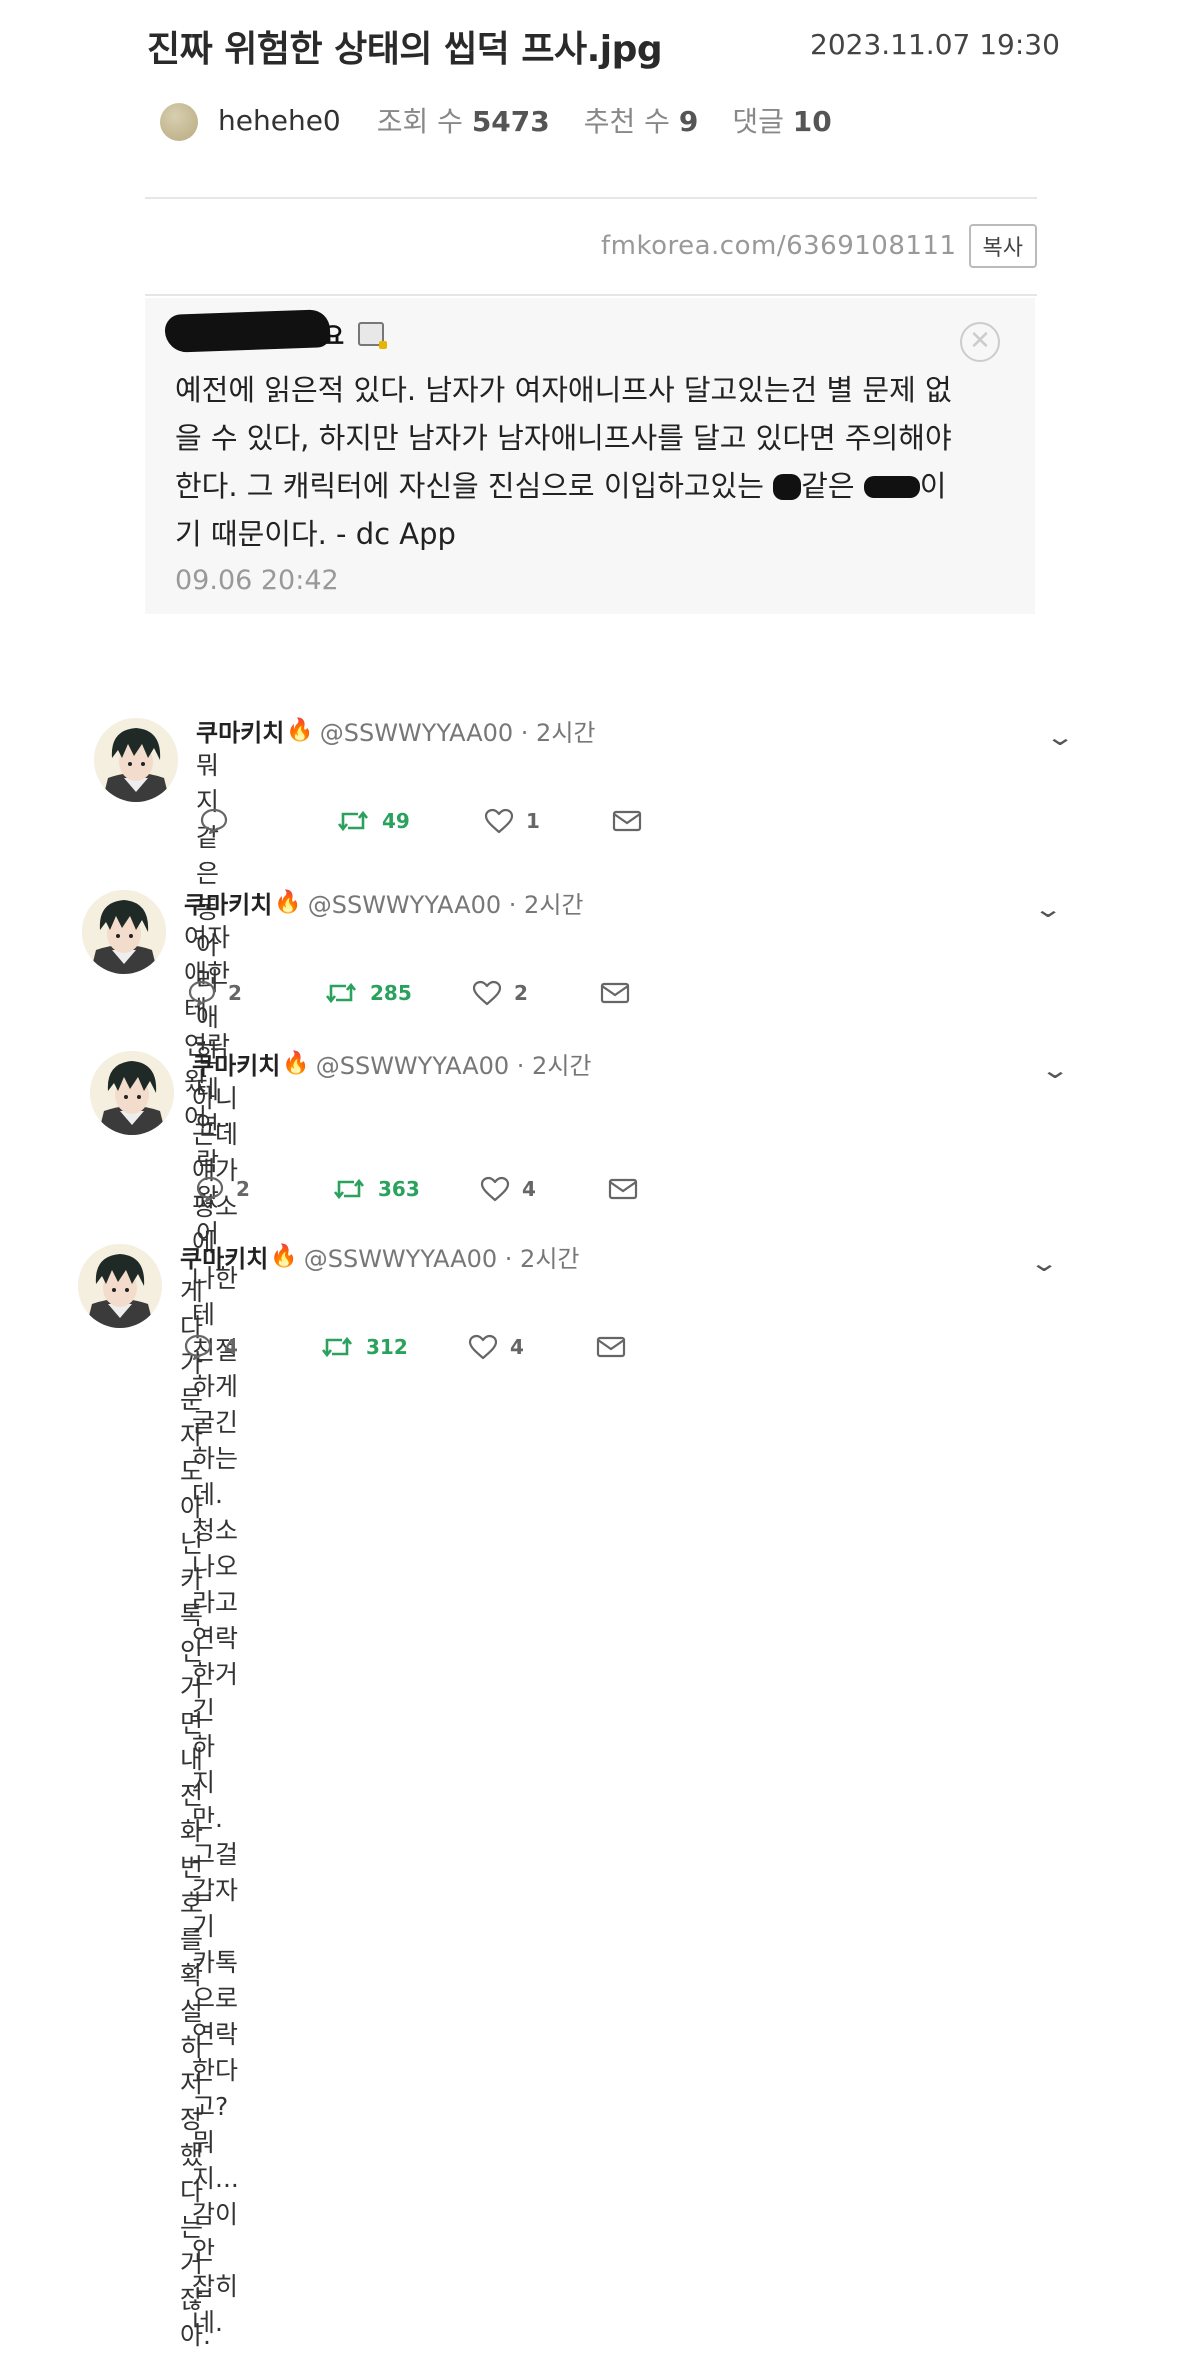  I want to click on like-count: 1, so click(533, 821).